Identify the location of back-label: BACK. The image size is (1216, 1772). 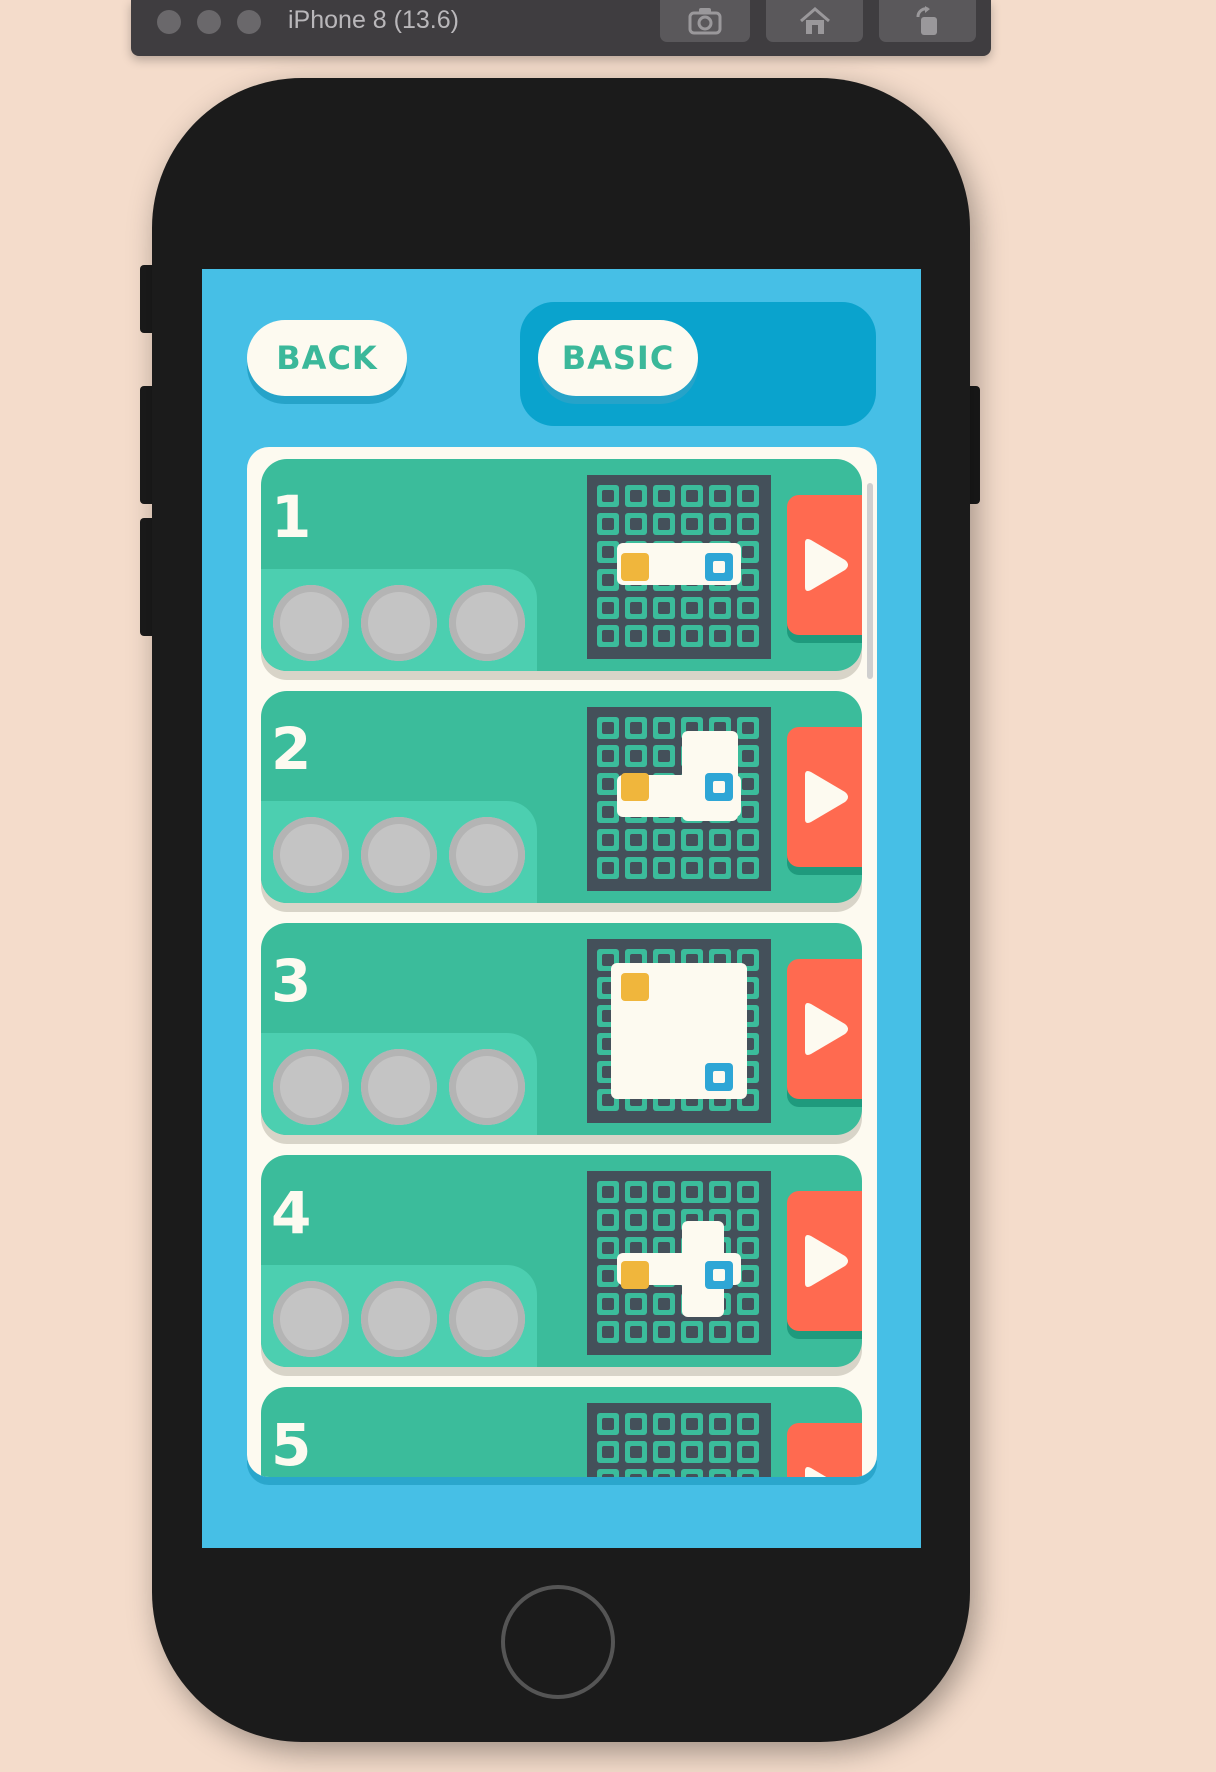
(327, 358).